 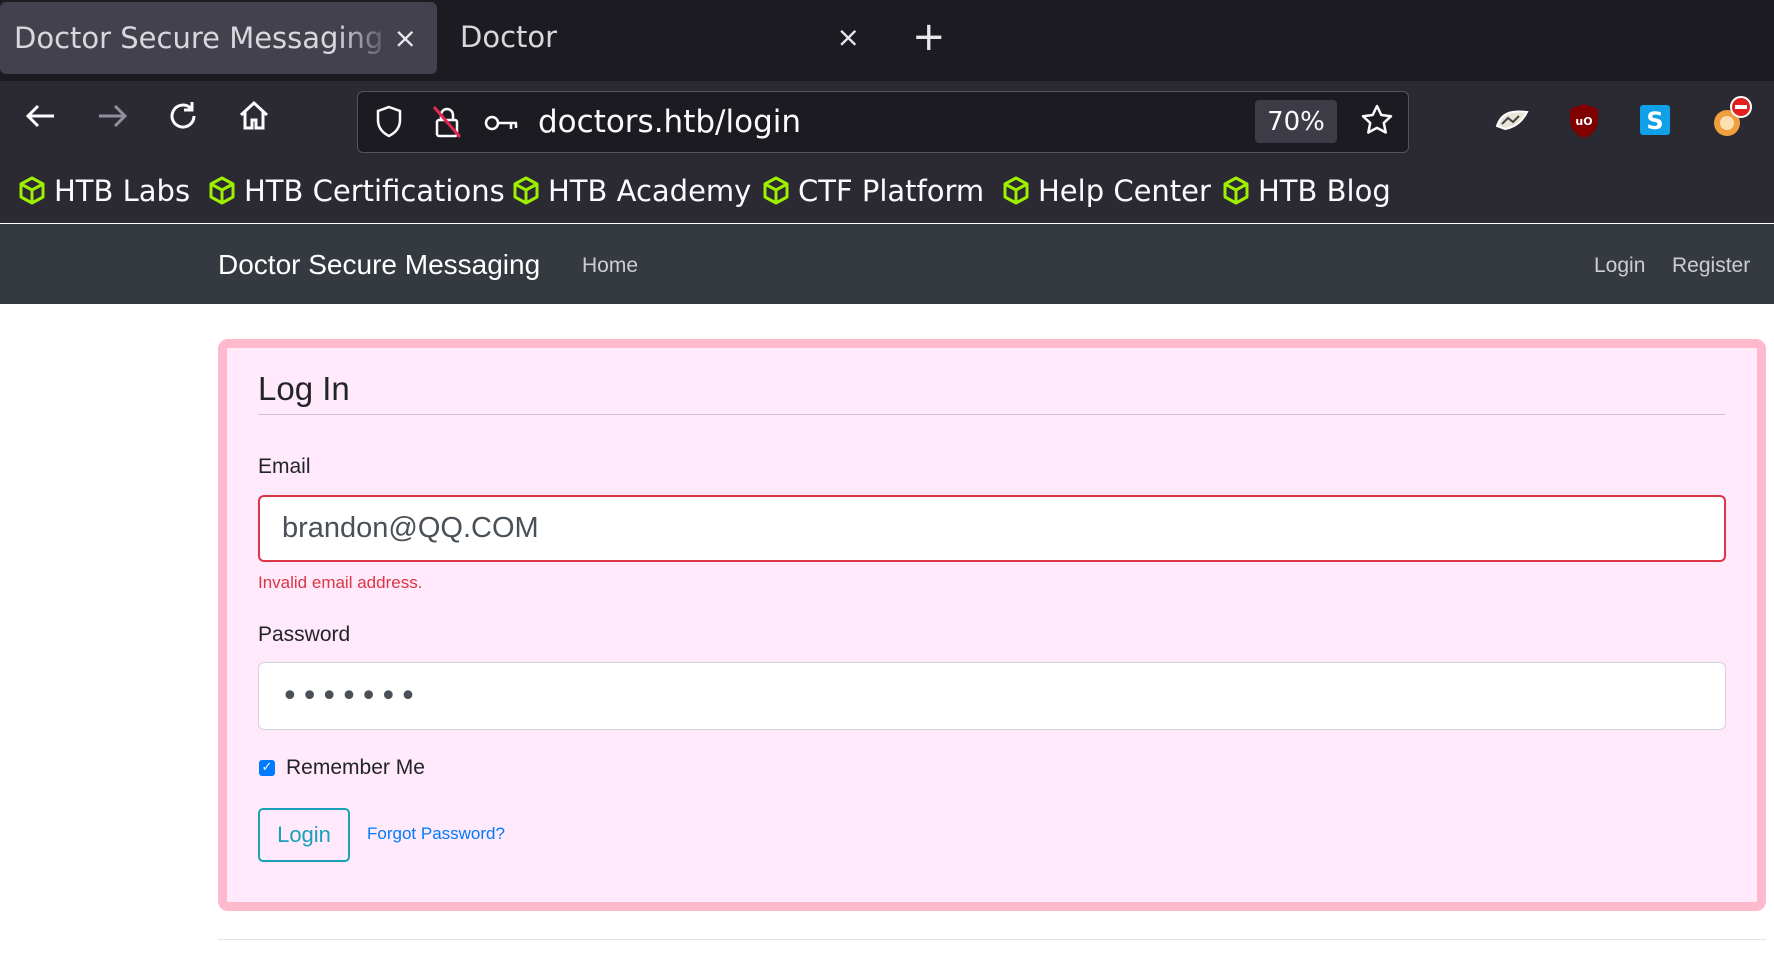 I want to click on new-tab-button: +, so click(x=929, y=37).